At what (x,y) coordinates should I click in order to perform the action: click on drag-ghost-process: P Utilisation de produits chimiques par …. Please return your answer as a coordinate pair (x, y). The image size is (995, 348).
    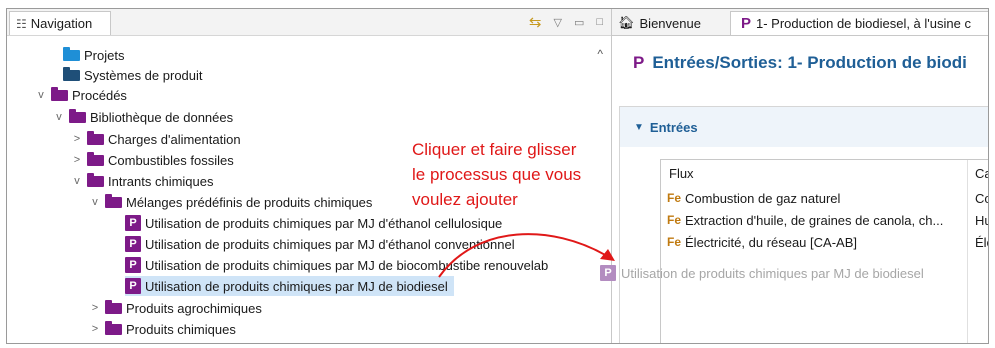
    Looking at the image, I should click on (762, 273).